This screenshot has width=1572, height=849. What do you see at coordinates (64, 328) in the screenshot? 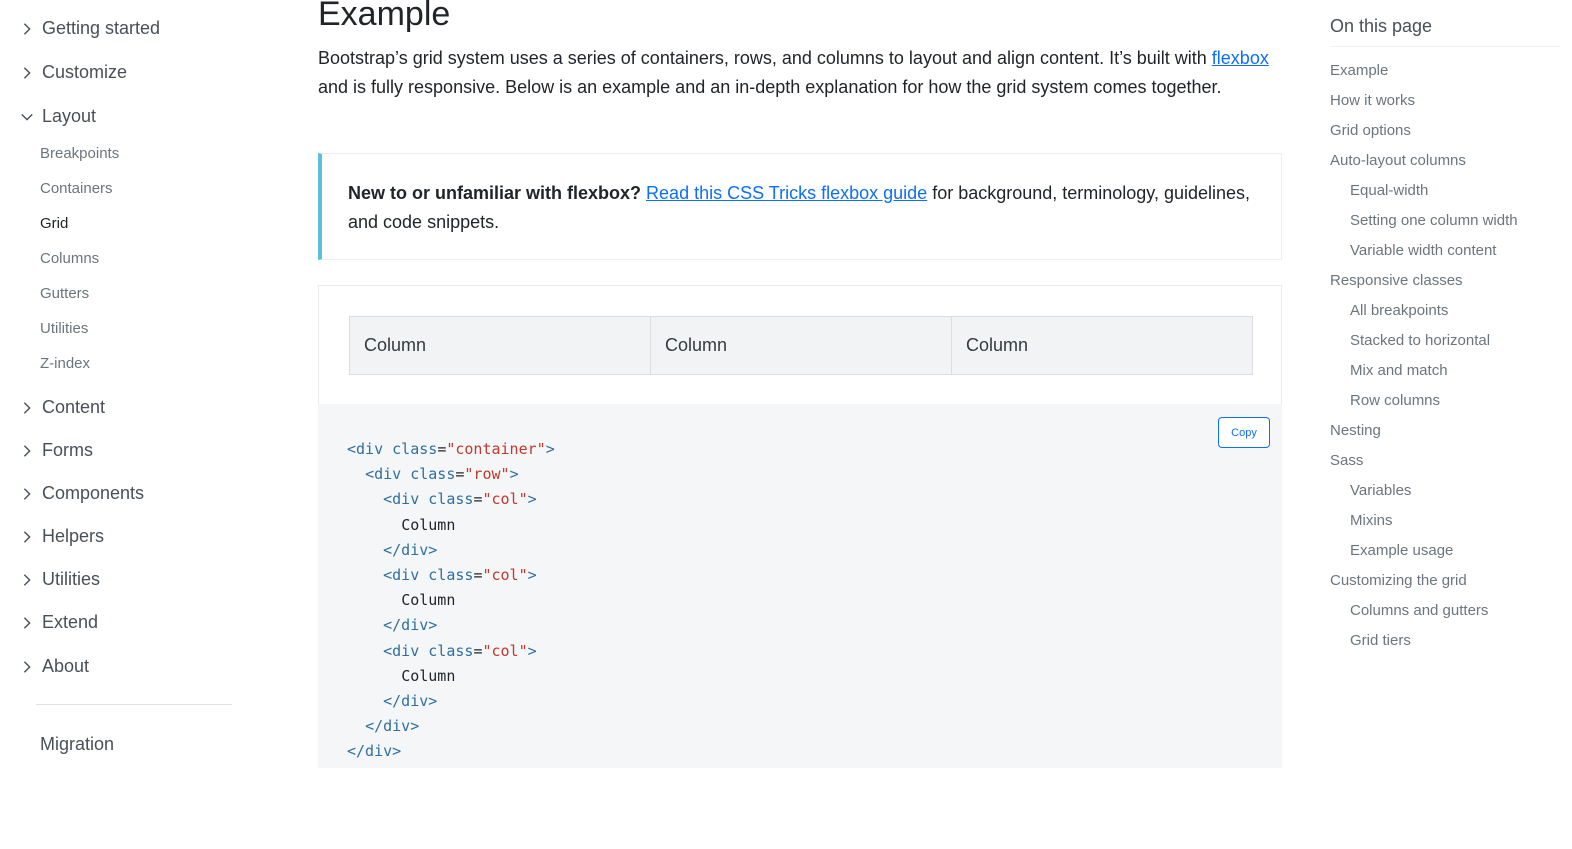
I see `sidebar-item-utilities: Utilities` at bounding box center [64, 328].